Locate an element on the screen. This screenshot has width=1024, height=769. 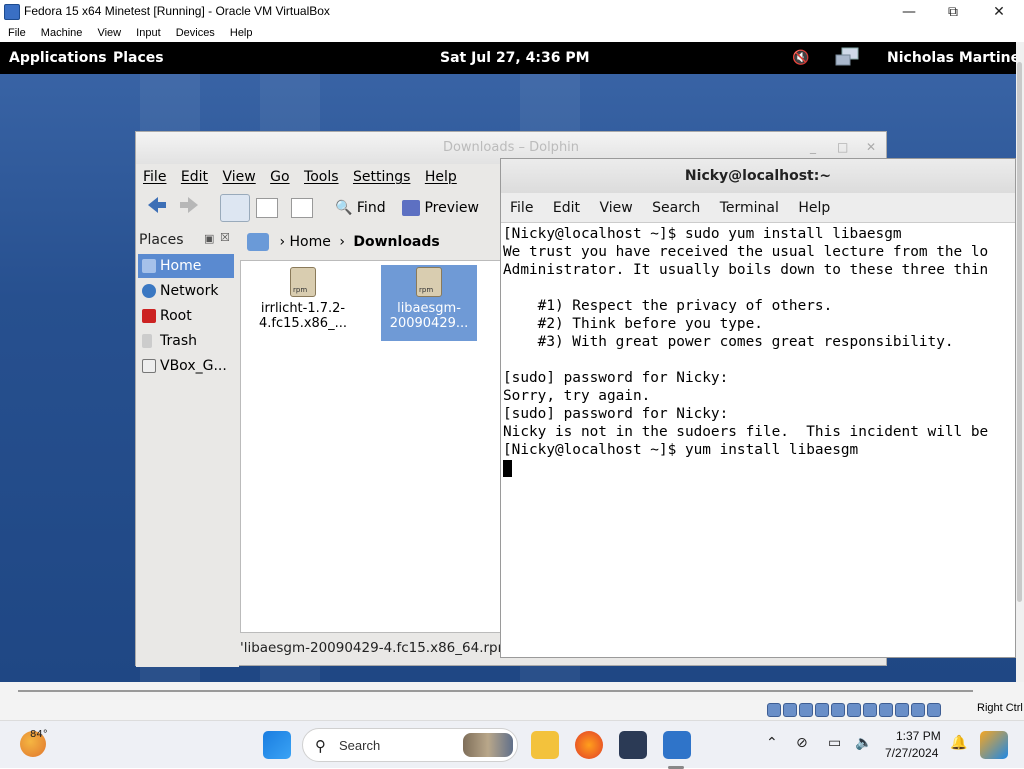
recording-icon is located at coordinates (886, 710).